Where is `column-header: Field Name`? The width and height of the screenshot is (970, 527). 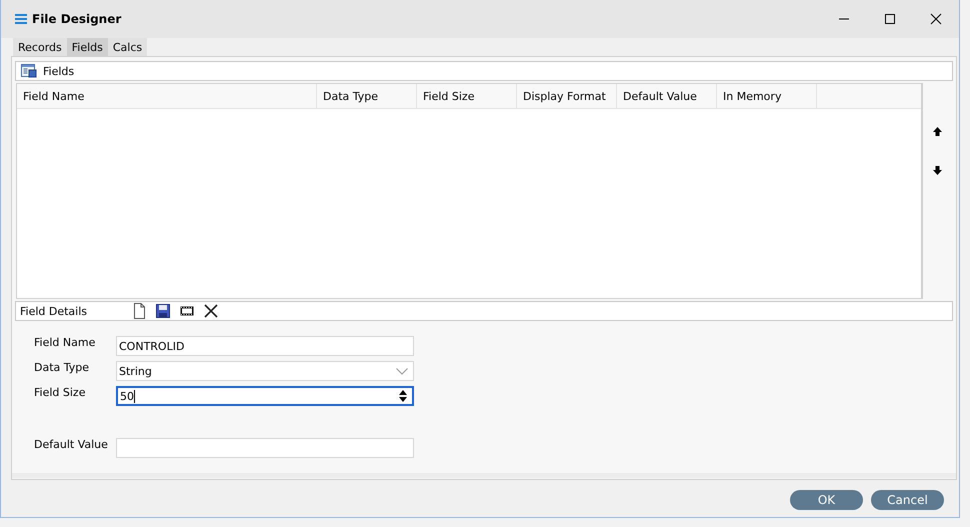 column-header: Field Name is located at coordinates (167, 96).